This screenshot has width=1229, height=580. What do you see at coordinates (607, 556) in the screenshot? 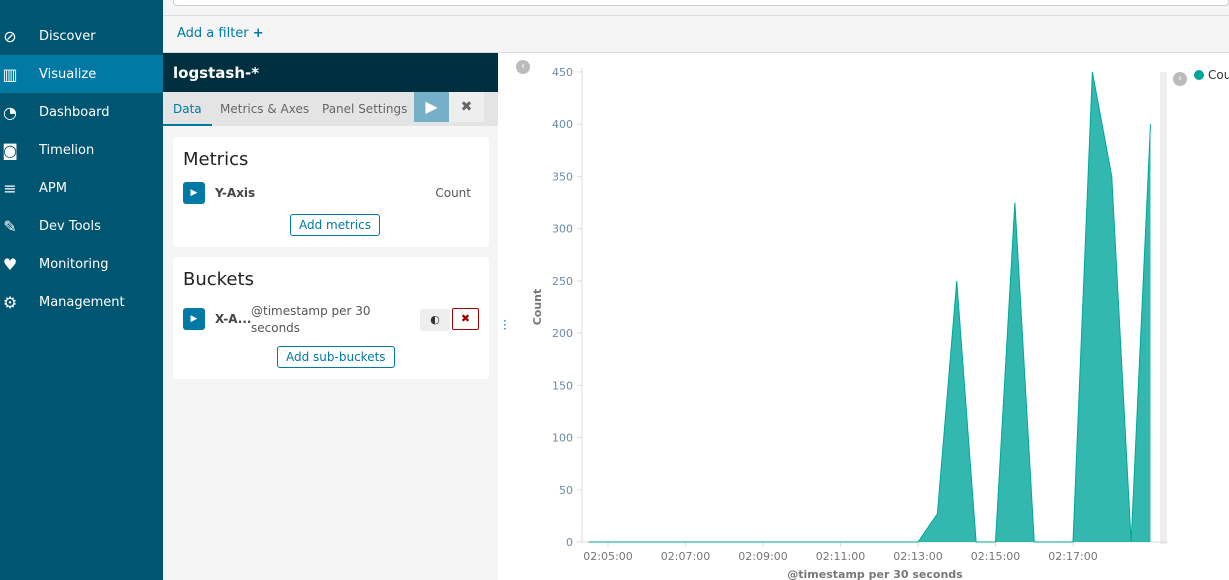
I see `x-tick-label: 02:05:00` at bounding box center [607, 556].